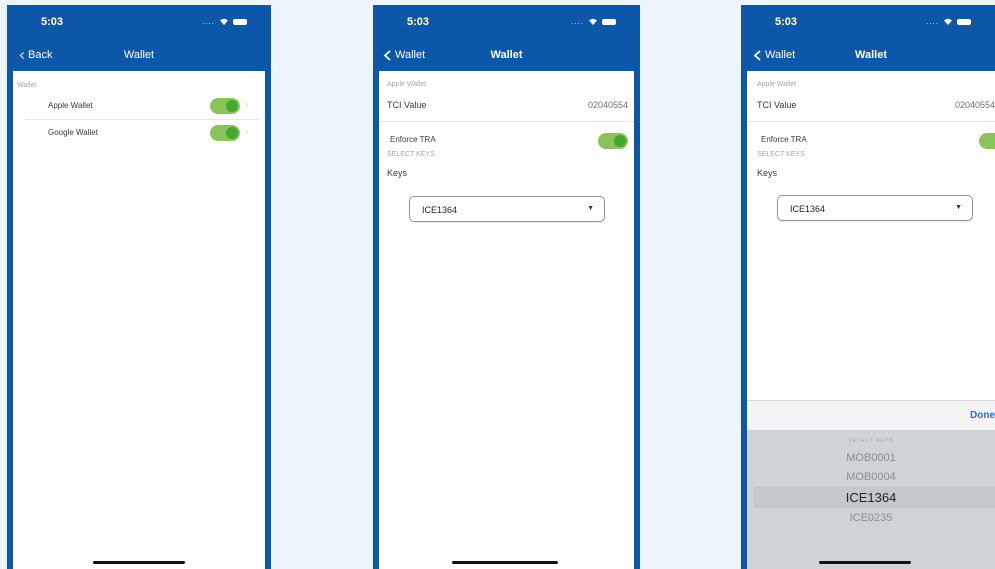  What do you see at coordinates (871, 458) in the screenshot?
I see `picker-option: MOB0001` at bounding box center [871, 458].